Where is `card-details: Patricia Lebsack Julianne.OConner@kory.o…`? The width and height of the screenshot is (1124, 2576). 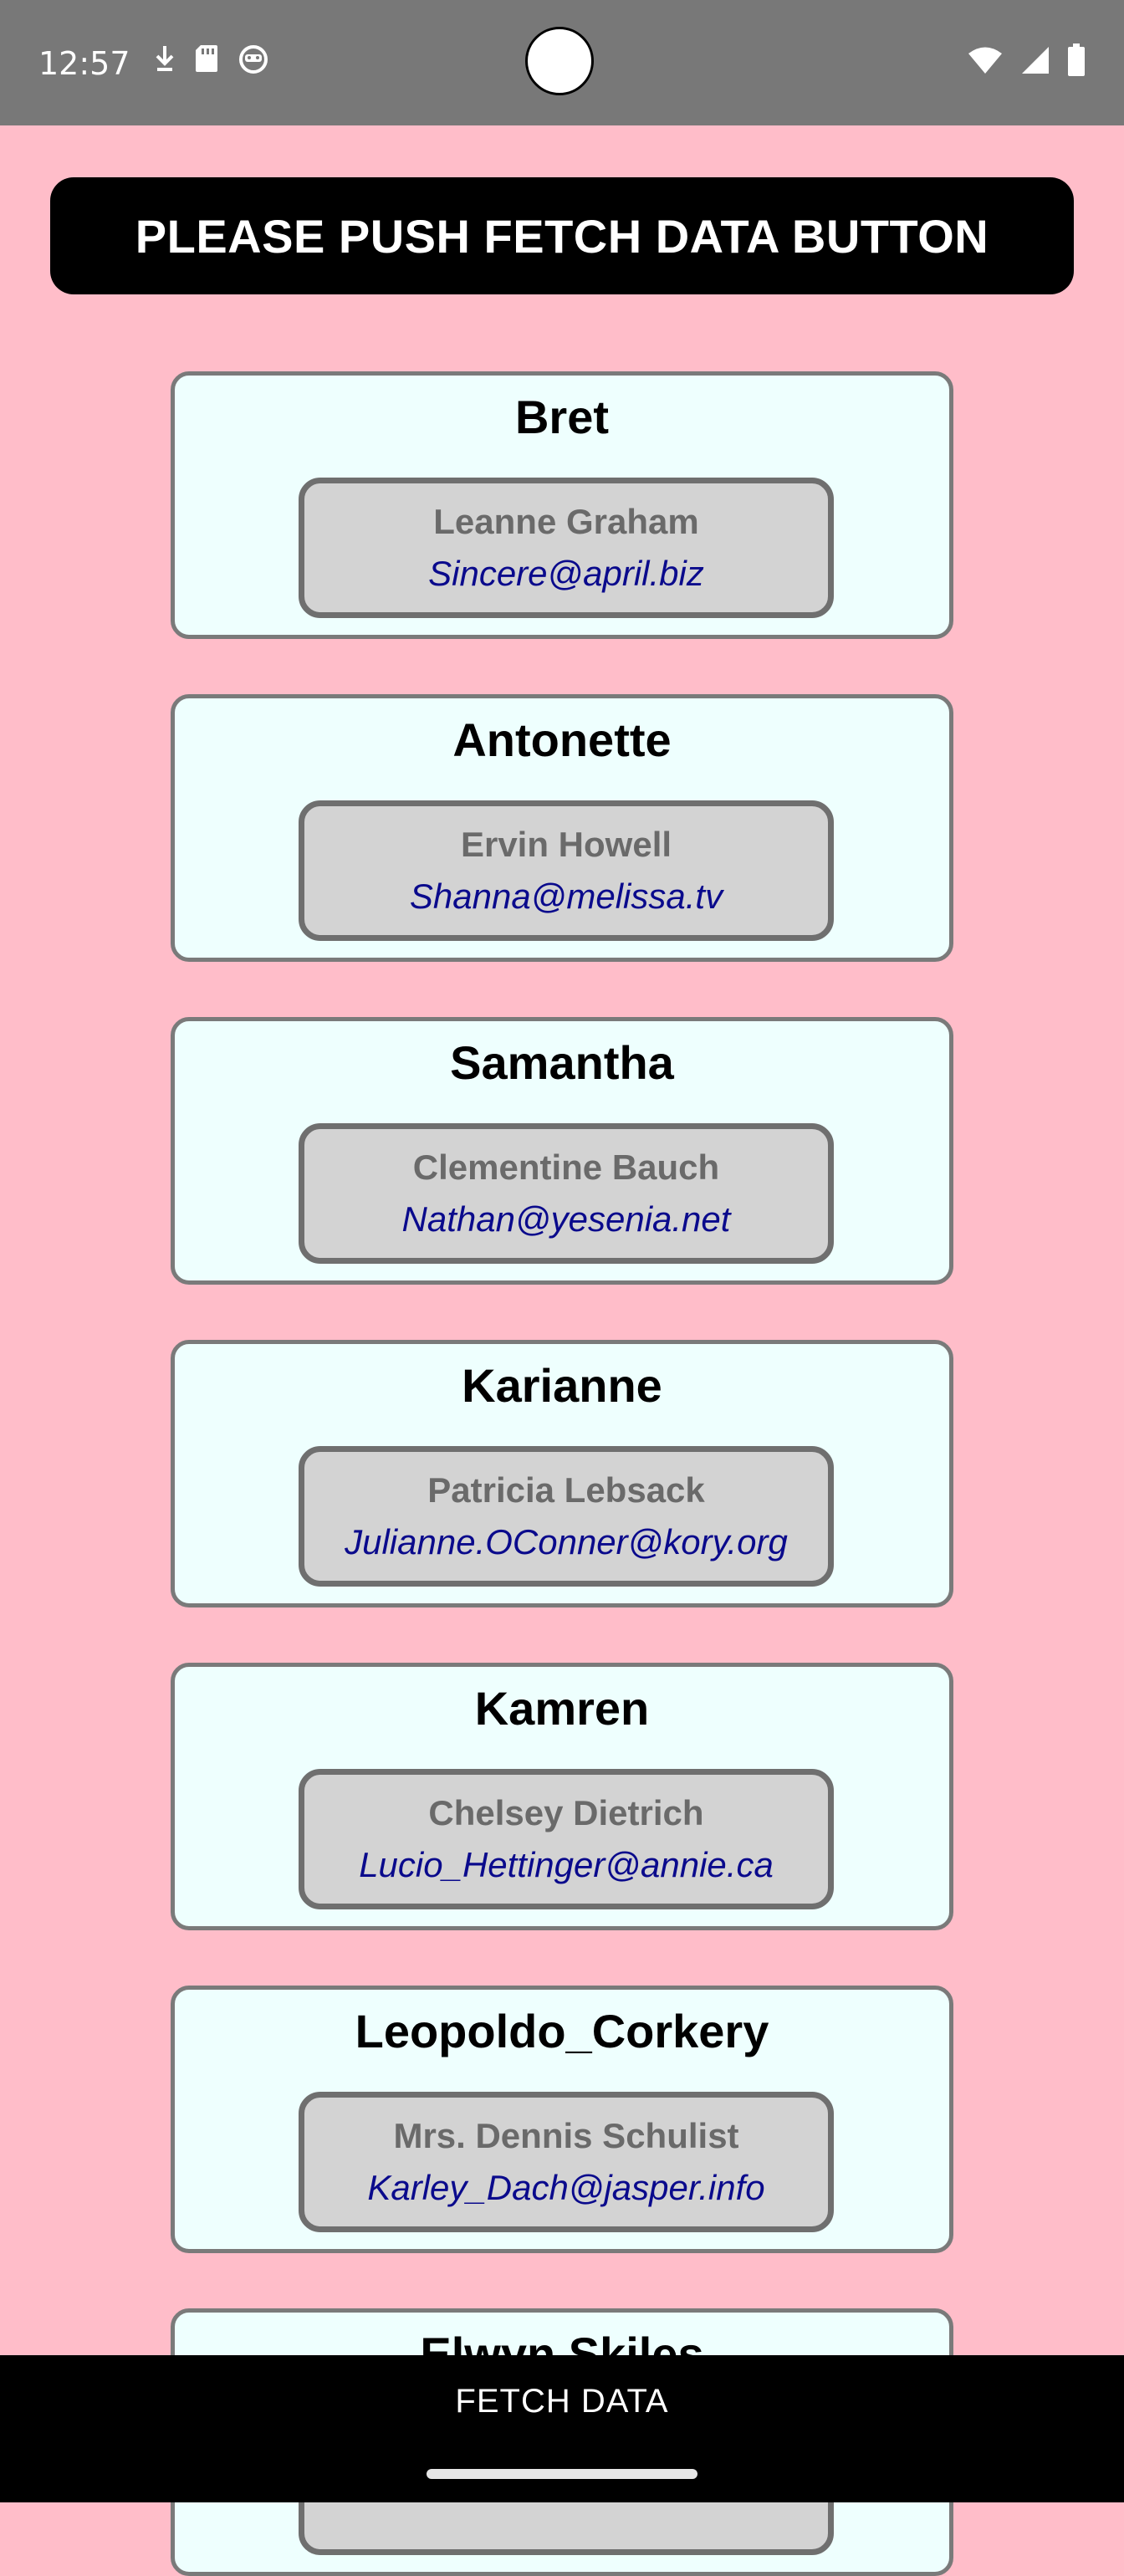 card-details: Patricia Lebsack Julianne.OConner@kory.o… is located at coordinates (566, 1516).